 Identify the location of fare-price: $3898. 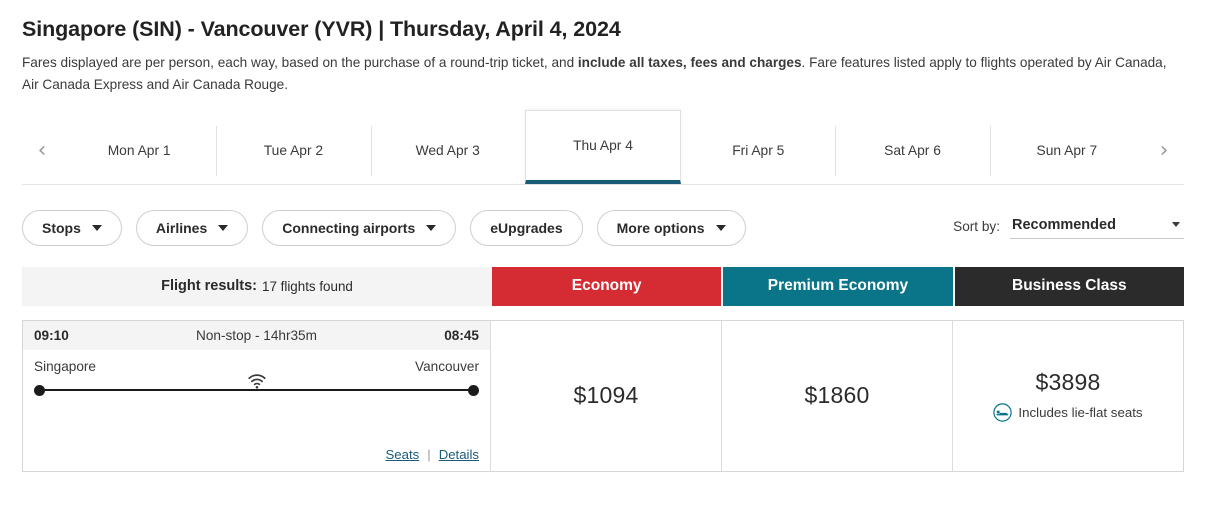
(1068, 382).